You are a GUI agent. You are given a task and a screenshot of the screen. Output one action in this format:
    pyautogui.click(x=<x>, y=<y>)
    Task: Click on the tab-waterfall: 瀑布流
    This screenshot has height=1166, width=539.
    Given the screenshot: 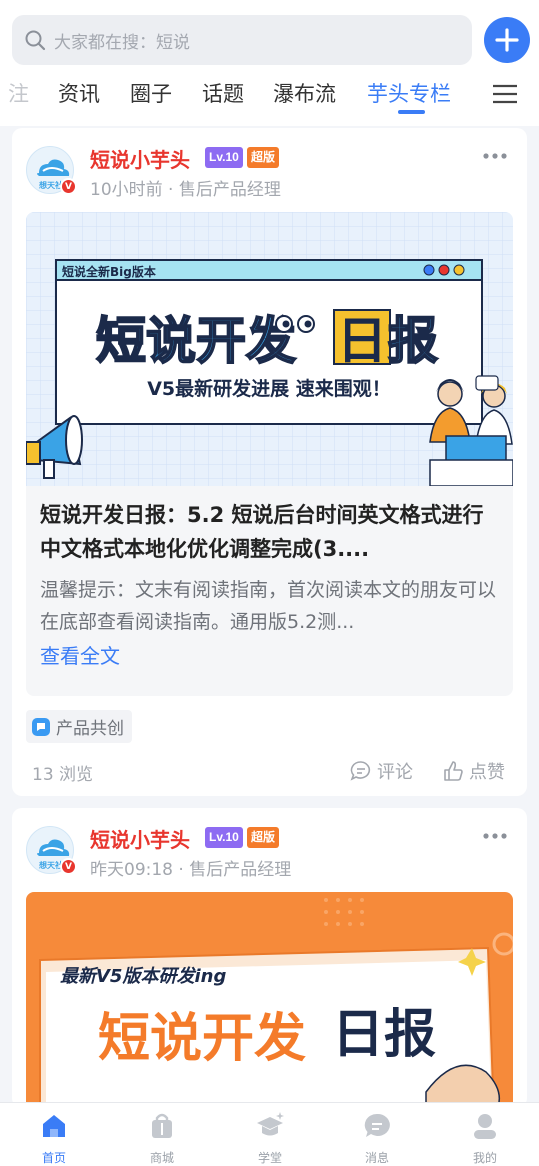 What is the action you would take?
    pyautogui.click(x=304, y=93)
    